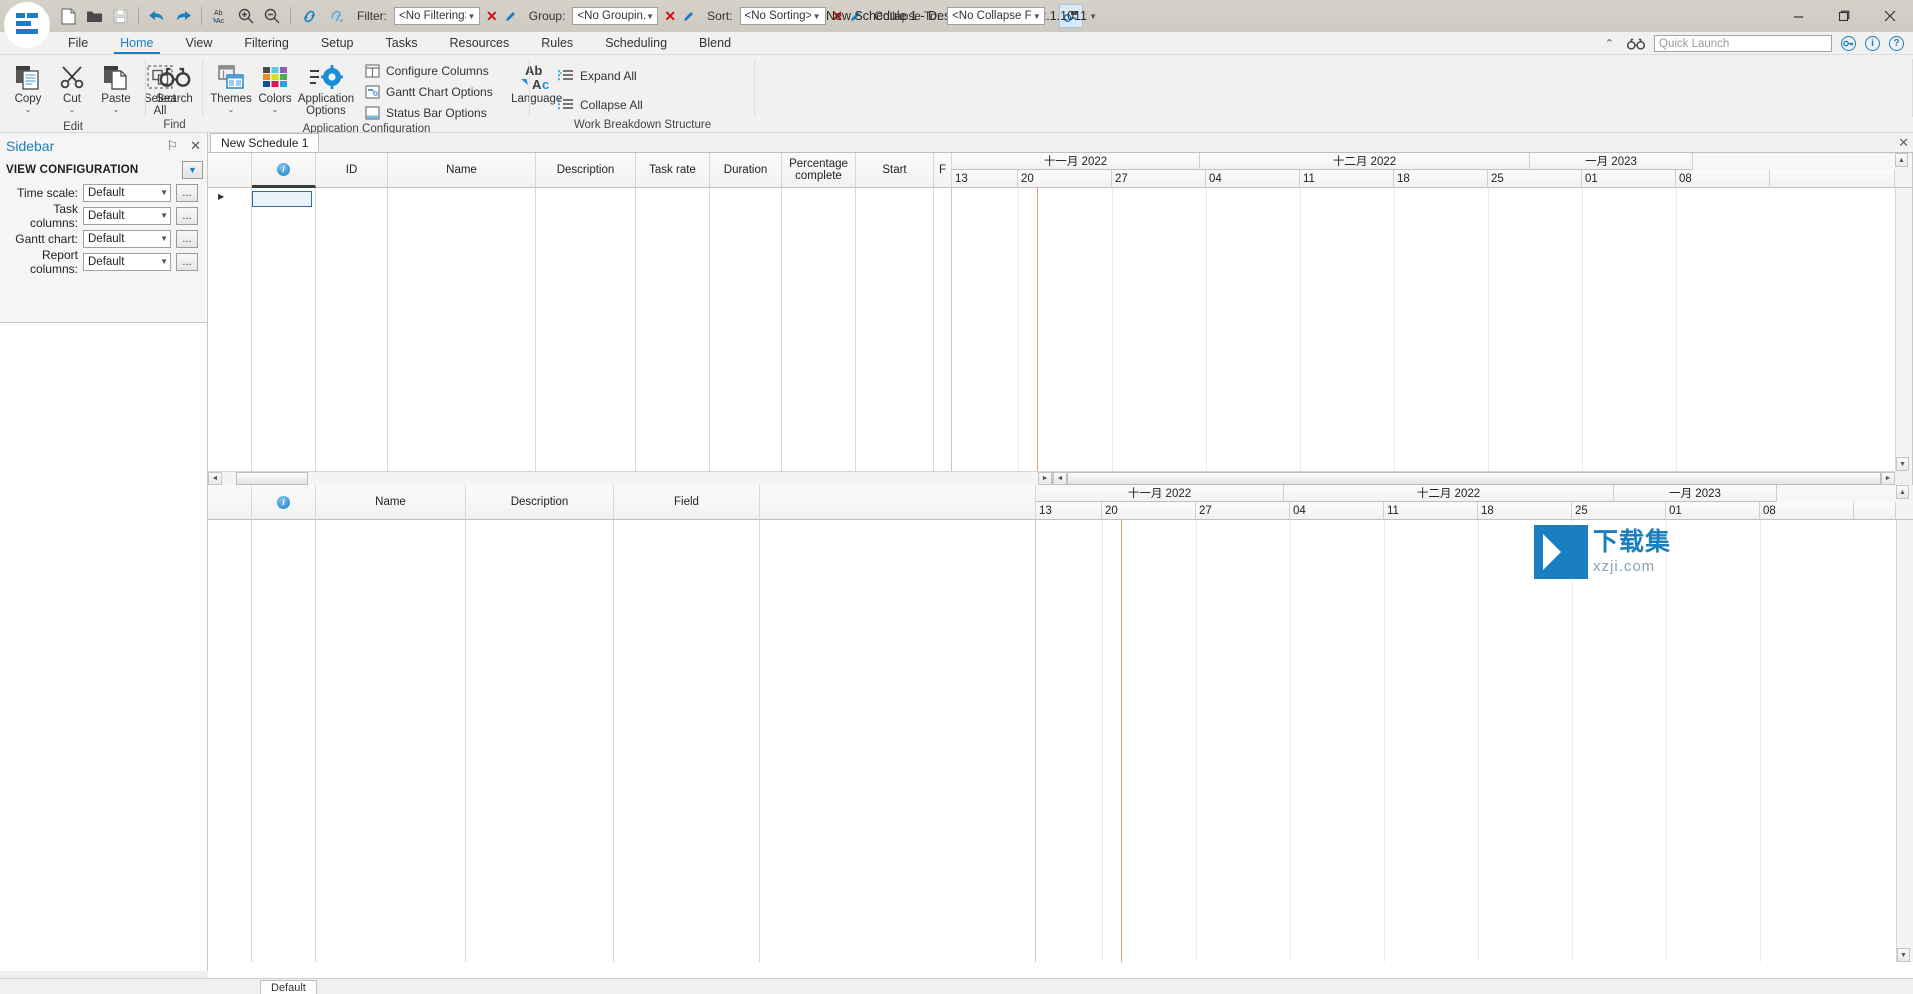 Image resolution: width=1913 pixels, height=994 pixels. I want to click on gantt-scroll-left-button: ◄, so click(1060, 478).